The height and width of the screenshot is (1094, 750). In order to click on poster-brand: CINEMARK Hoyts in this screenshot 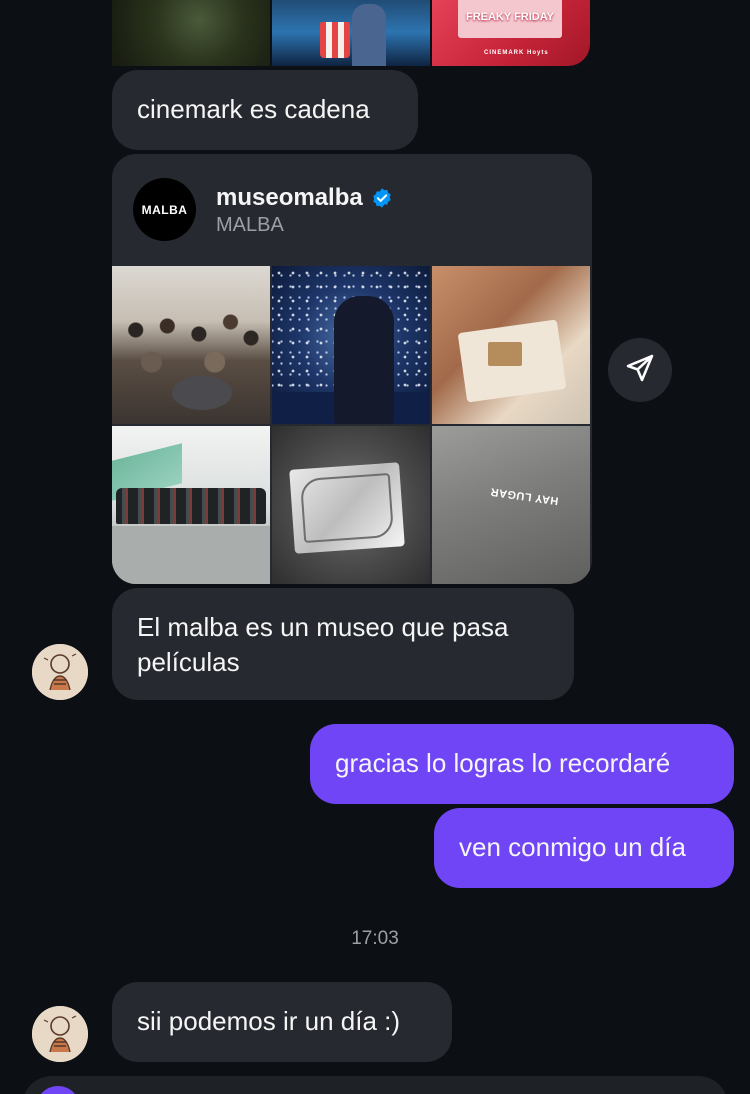, I will do `click(516, 53)`.